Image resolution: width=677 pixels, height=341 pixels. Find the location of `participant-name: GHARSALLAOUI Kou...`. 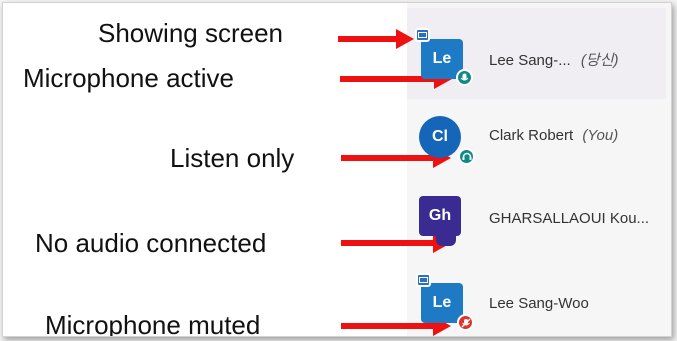

participant-name: GHARSALLAOUI Kou... is located at coordinates (569, 218).